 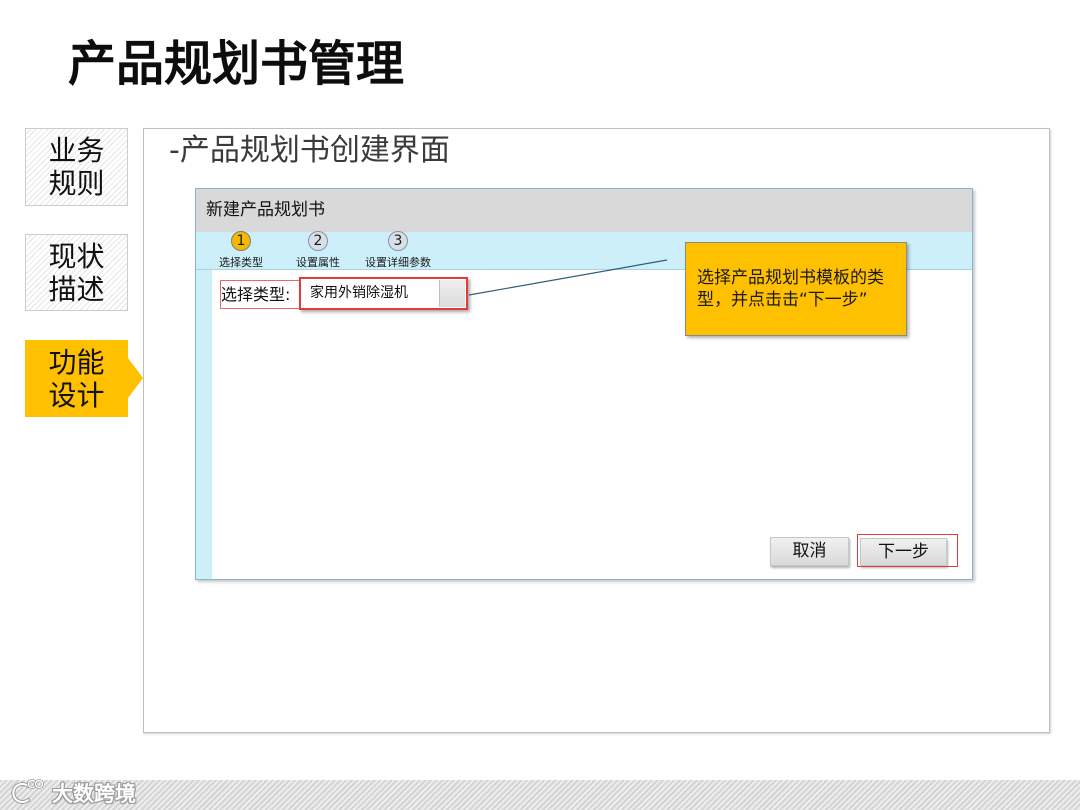 I want to click on nav-item-business-rules: 业务规则, so click(x=76, y=167).